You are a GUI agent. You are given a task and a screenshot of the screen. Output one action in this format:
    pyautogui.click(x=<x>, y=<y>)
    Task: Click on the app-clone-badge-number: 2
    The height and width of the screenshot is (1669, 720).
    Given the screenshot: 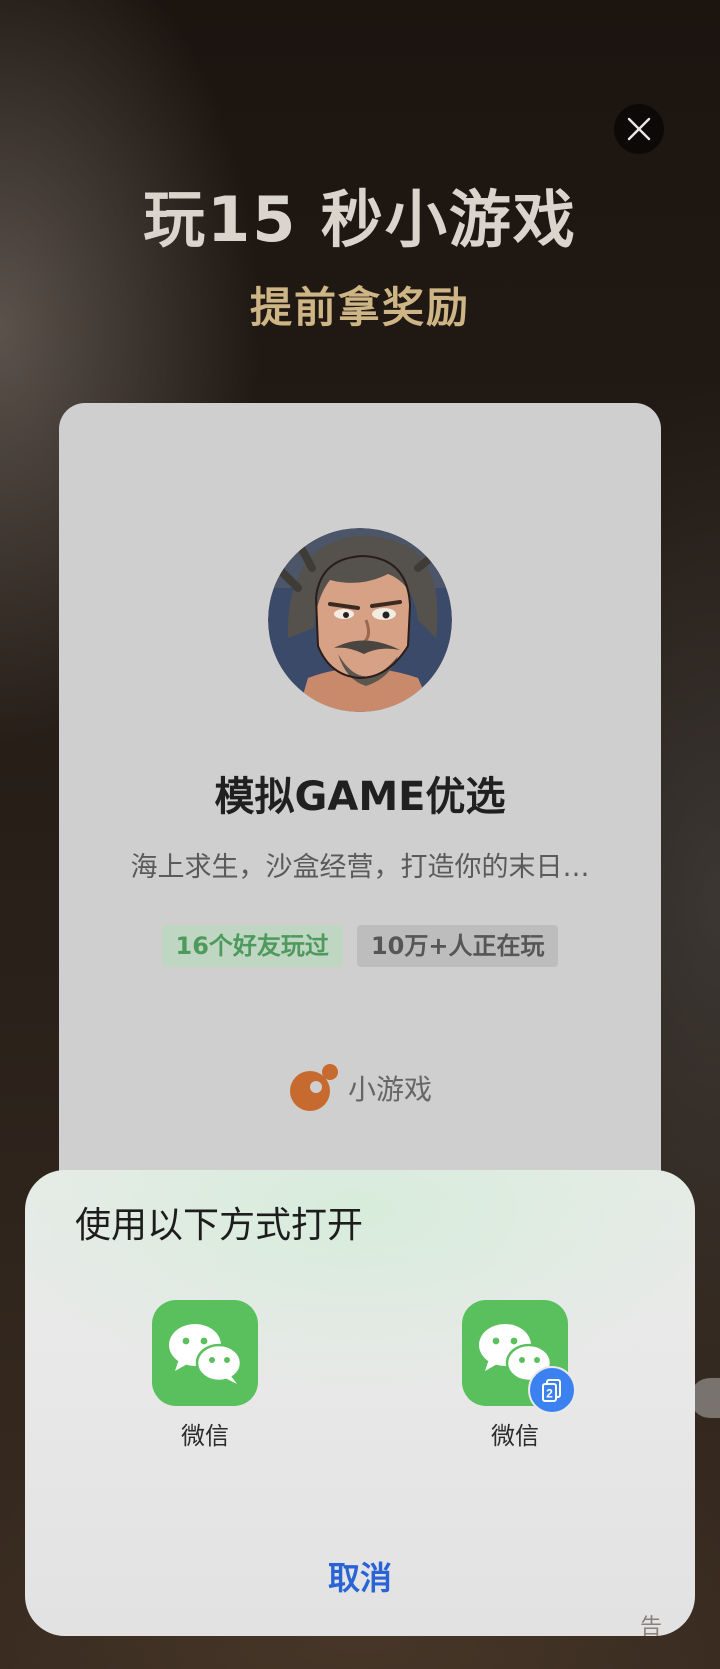 What is the action you would take?
    pyautogui.click(x=549, y=1394)
    